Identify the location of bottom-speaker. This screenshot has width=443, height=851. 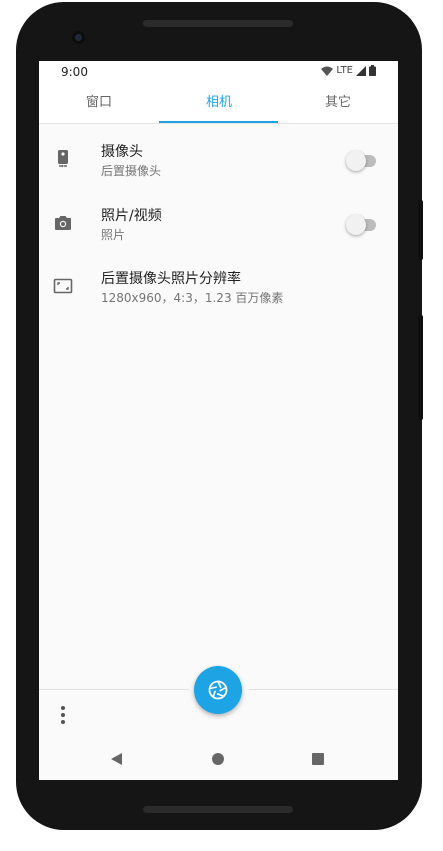
(218, 809).